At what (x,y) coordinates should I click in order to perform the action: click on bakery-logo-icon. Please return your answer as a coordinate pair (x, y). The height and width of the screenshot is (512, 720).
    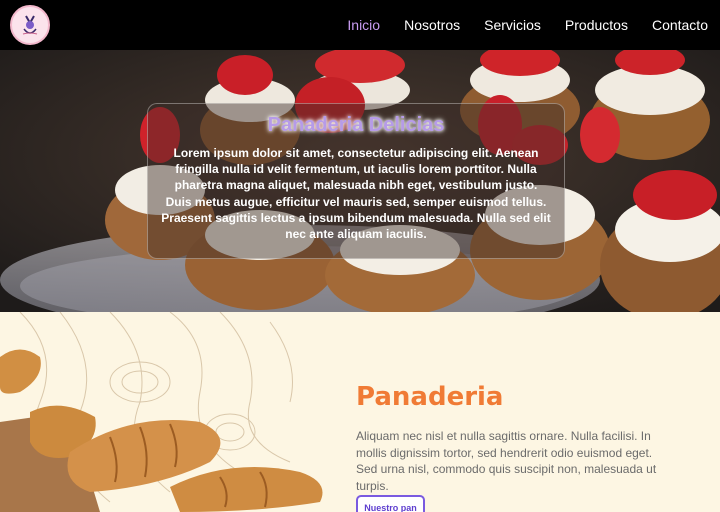
    Looking at the image, I should click on (30, 25).